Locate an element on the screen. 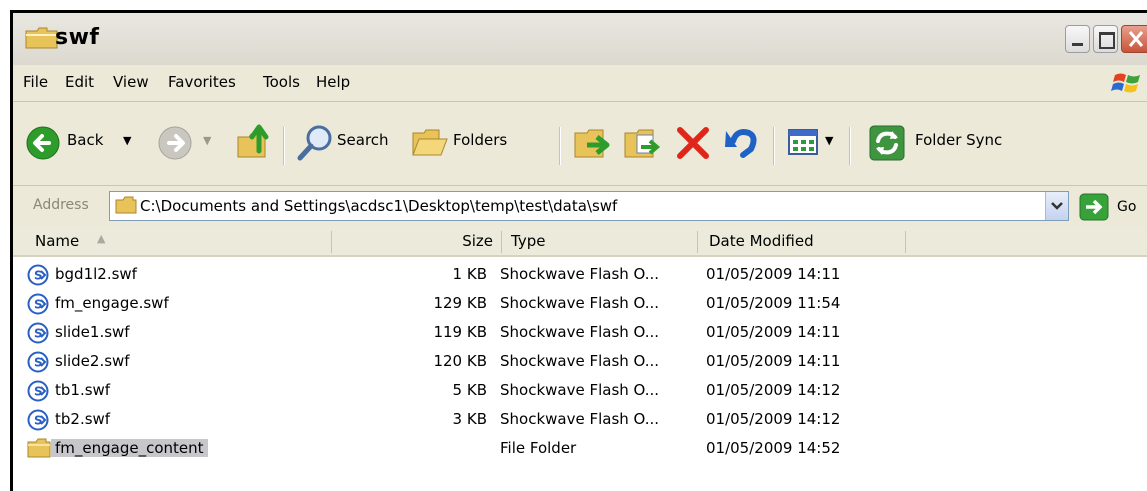  folders-icon is located at coordinates (430, 143).